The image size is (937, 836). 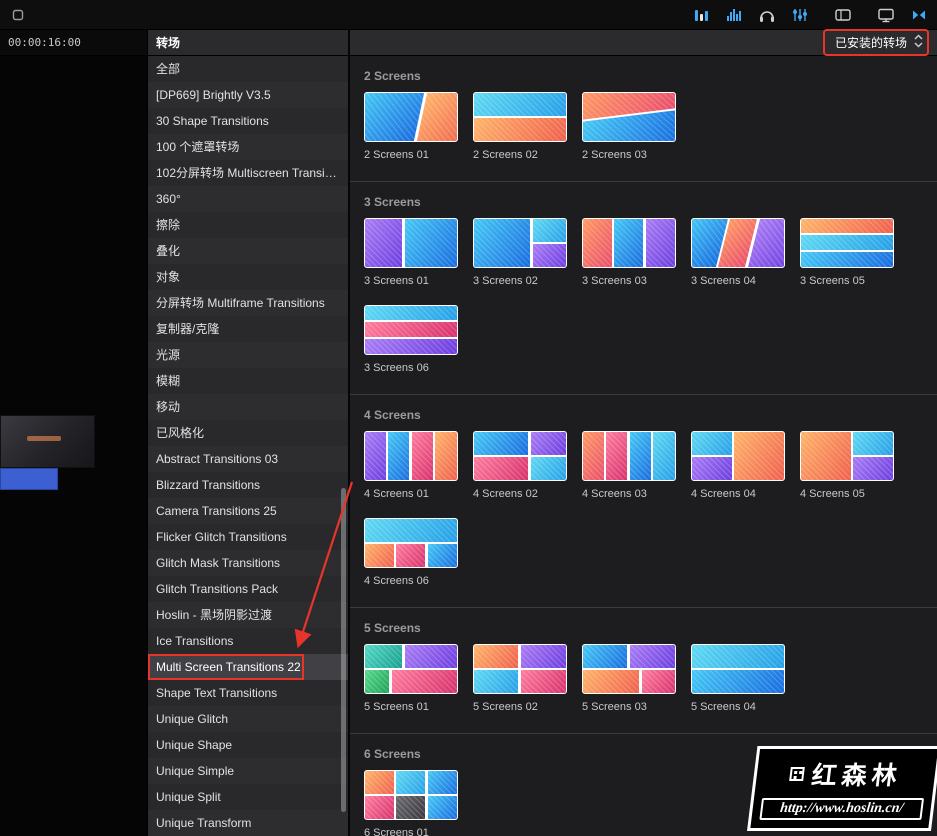 I want to click on transitions-browser-icon, so click(x=919, y=15).